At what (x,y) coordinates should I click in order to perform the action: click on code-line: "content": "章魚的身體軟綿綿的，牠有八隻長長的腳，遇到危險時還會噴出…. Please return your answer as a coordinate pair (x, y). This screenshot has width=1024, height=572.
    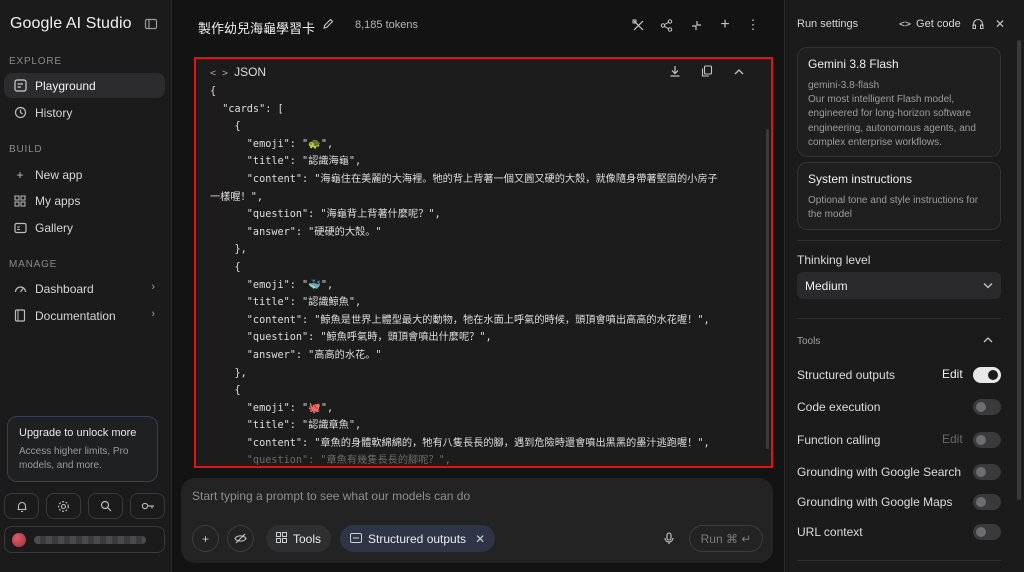
    Looking at the image, I should click on (460, 443).